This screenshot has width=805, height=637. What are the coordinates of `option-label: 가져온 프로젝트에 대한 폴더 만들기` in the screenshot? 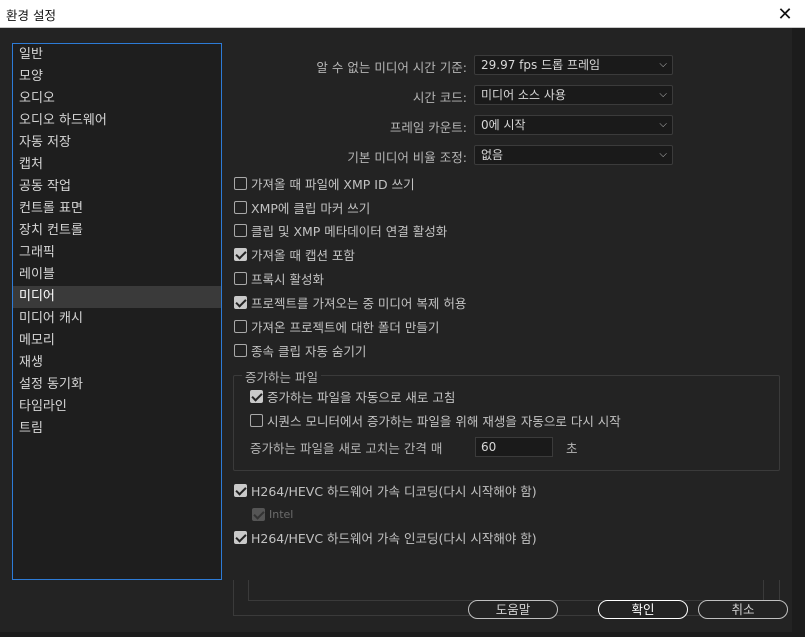 It's located at (345, 327).